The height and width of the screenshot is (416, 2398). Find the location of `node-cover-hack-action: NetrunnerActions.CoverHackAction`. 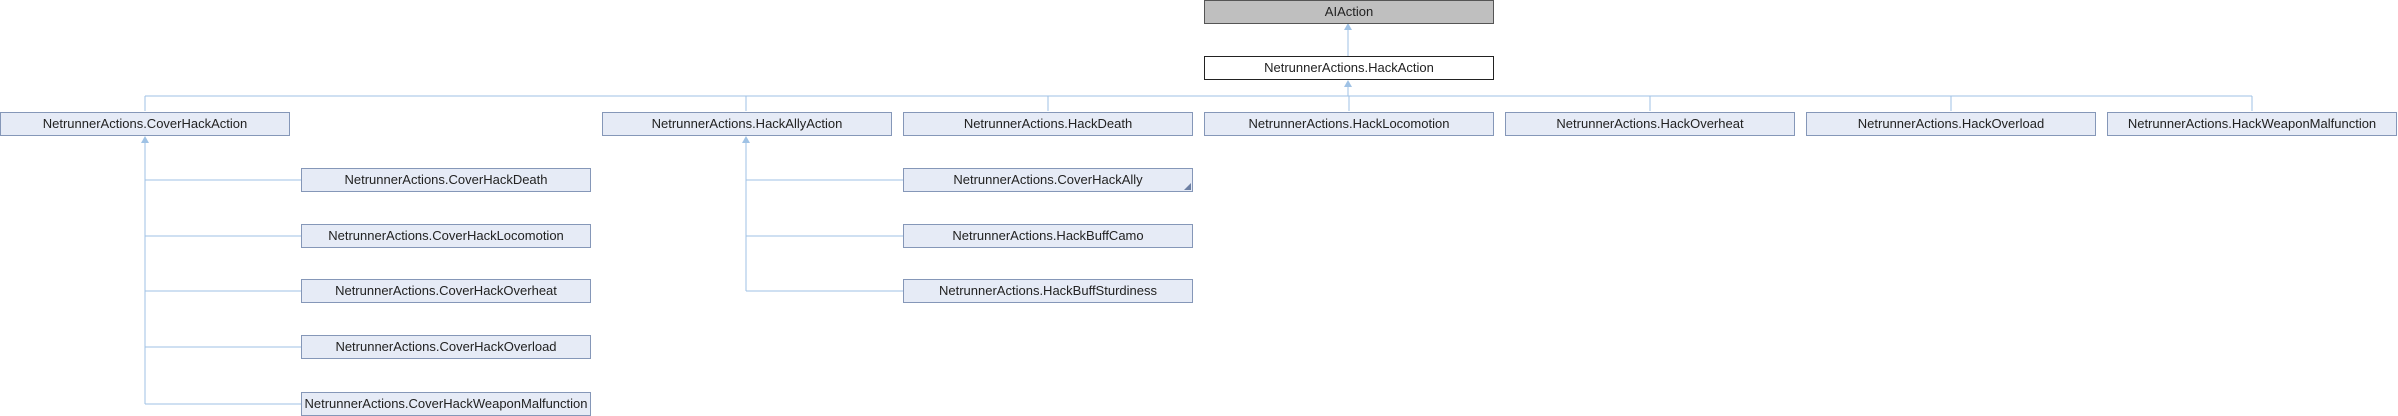

node-cover-hack-action: NetrunnerActions.CoverHackAction is located at coordinates (145, 124).